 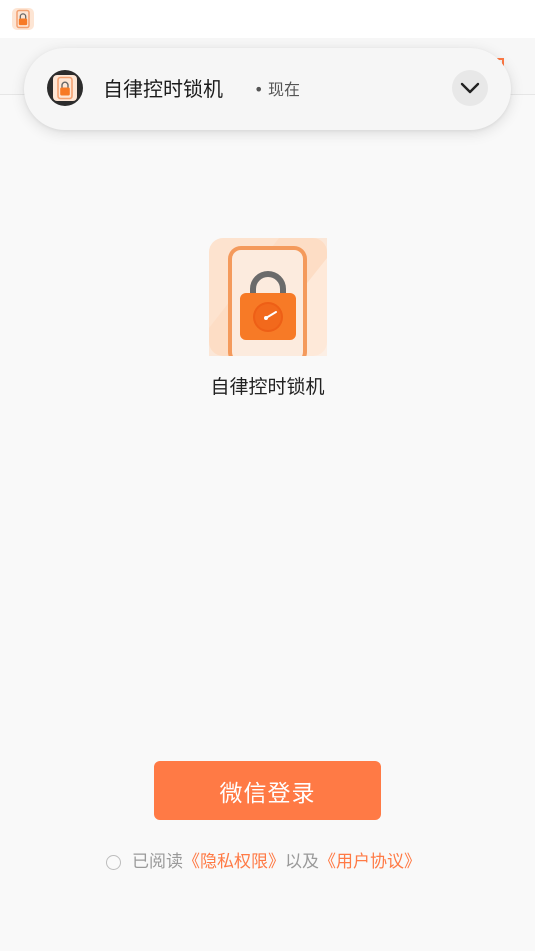 What do you see at coordinates (23, 19) in the screenshot?
I see `app-status-icon` at bounding box center [23, 19].